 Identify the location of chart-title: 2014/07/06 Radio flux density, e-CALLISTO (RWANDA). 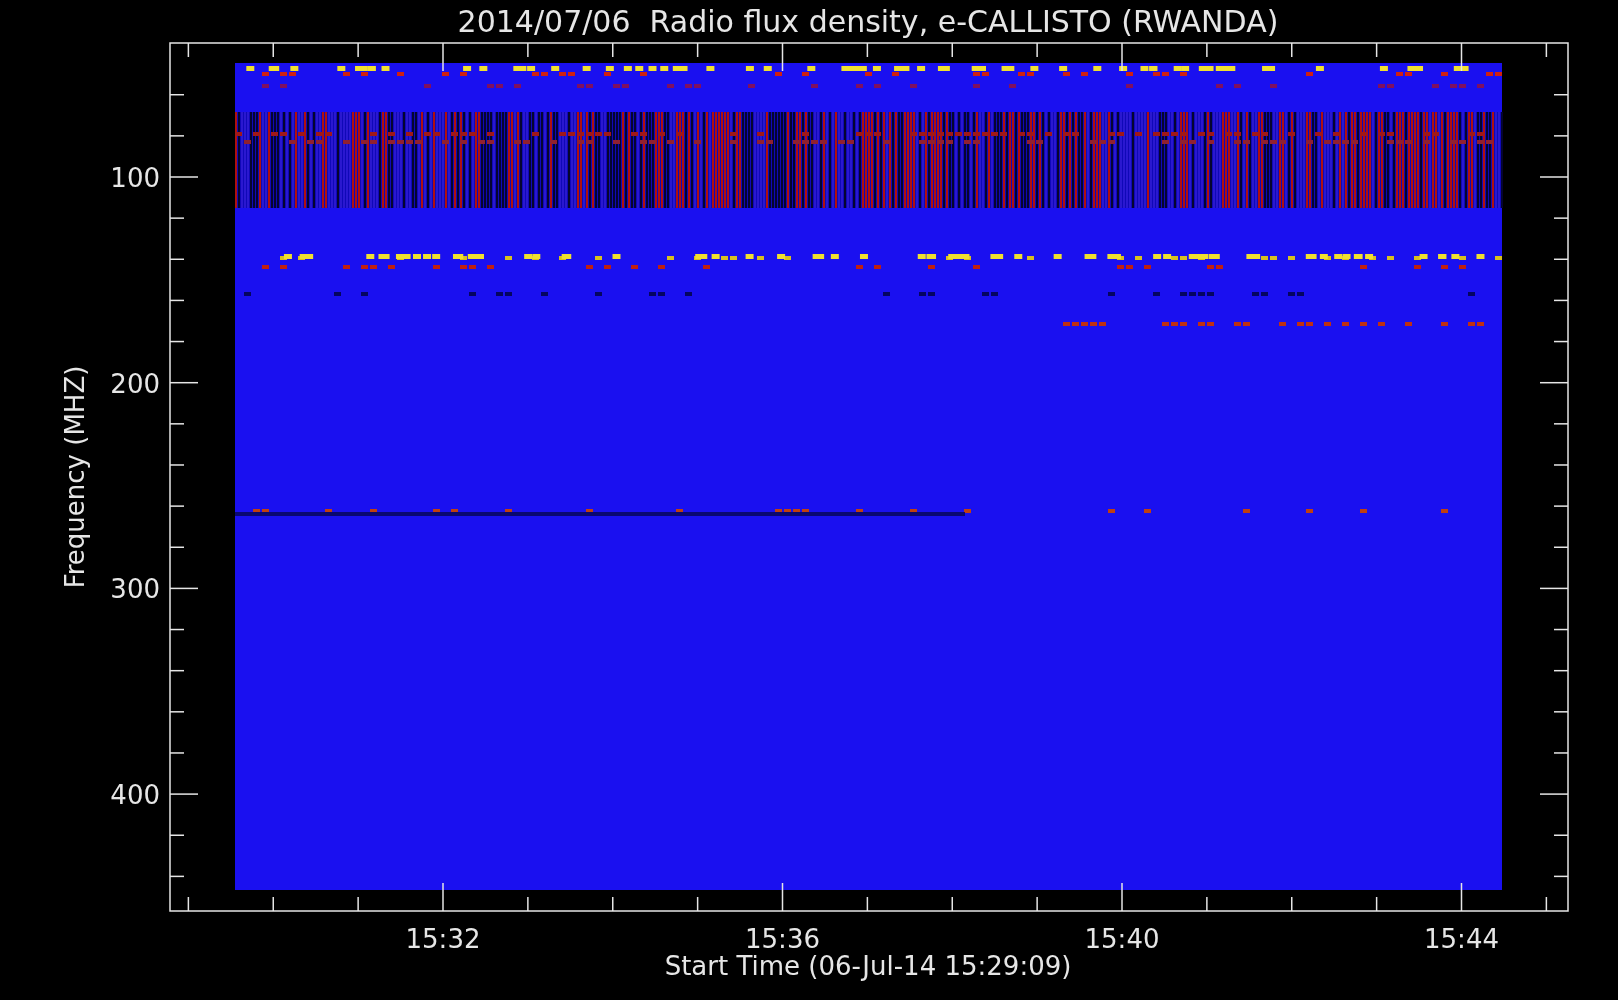
(868, 21).